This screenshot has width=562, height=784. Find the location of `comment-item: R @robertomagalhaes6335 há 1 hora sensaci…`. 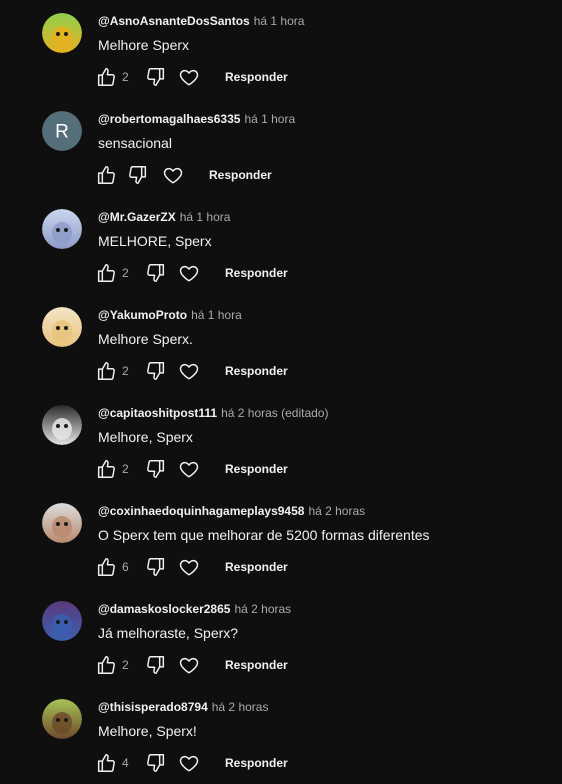

comment-item: R @robertomagalhaes6335 há 1 hora sensaci… is located at coordinates (281, 147).